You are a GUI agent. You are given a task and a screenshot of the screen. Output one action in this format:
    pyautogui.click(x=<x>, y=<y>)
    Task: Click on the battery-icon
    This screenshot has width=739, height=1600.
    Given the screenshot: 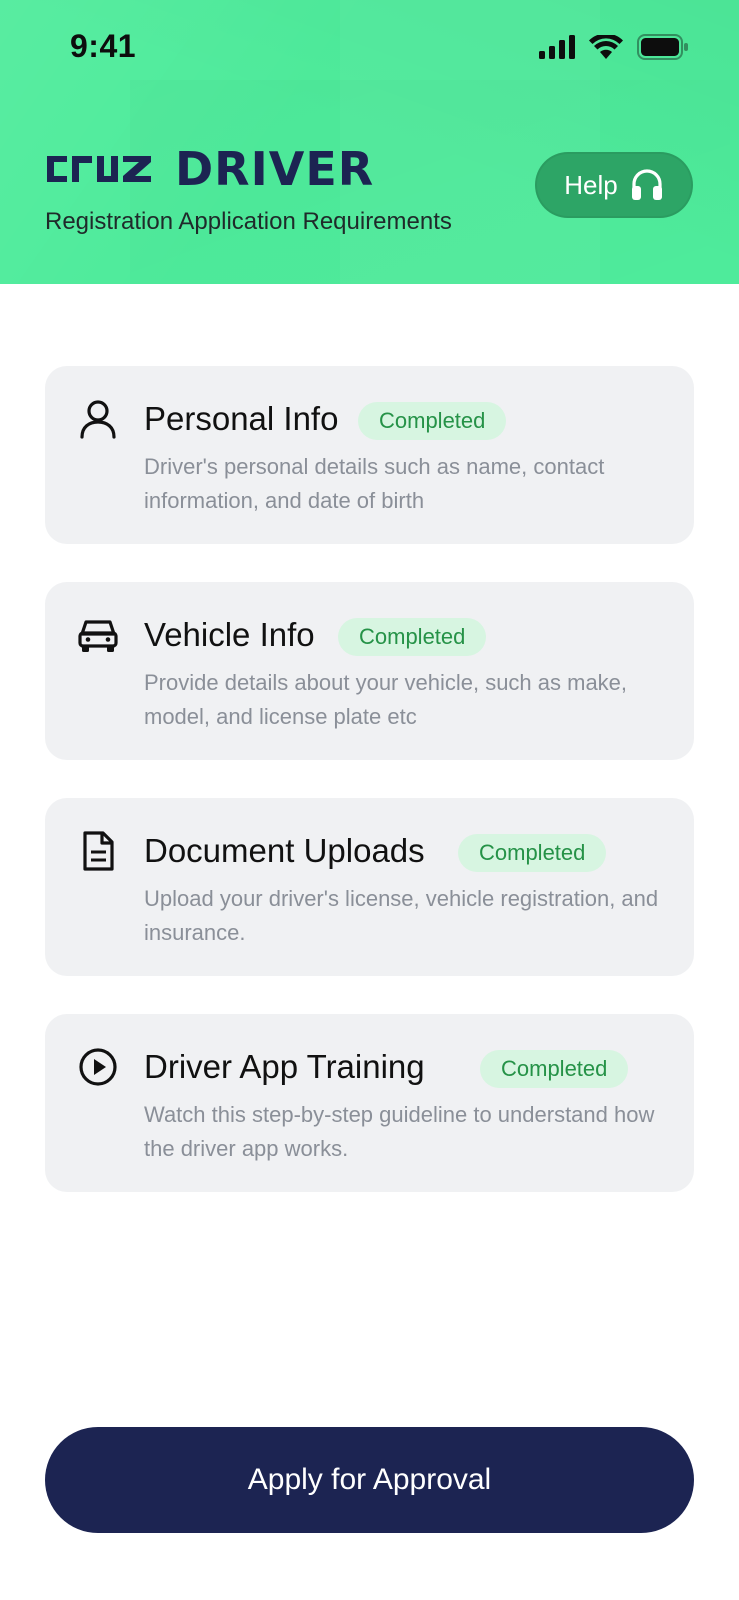 What is the action you would take?
    pyautogui.click(x=662, y=47)
    